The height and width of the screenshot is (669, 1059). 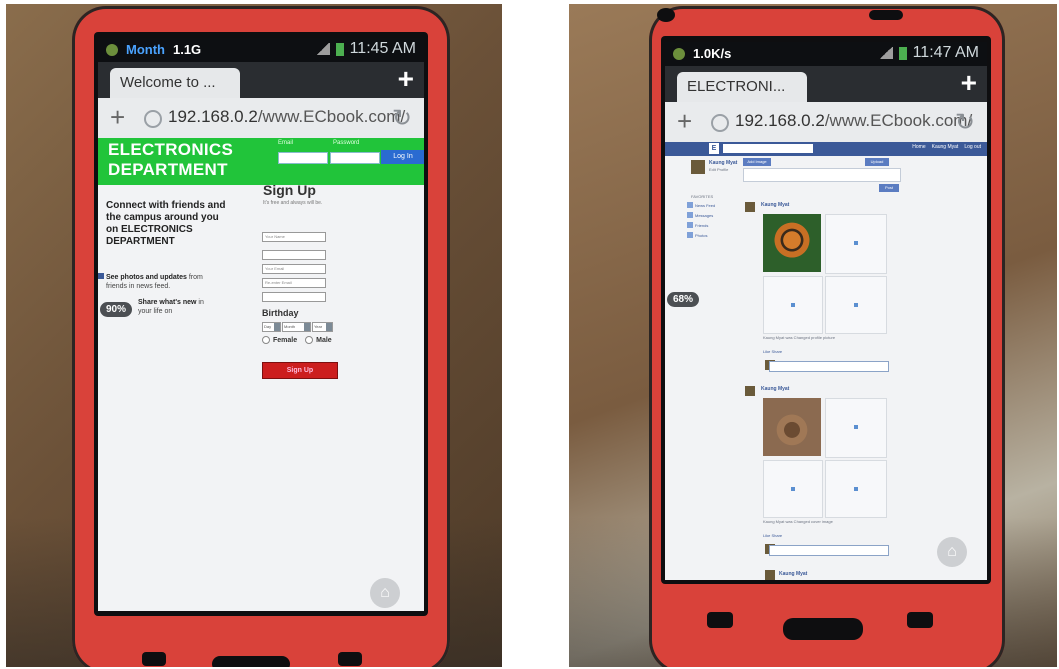 I want to click on photos-icon, so click(x=690, y=235).